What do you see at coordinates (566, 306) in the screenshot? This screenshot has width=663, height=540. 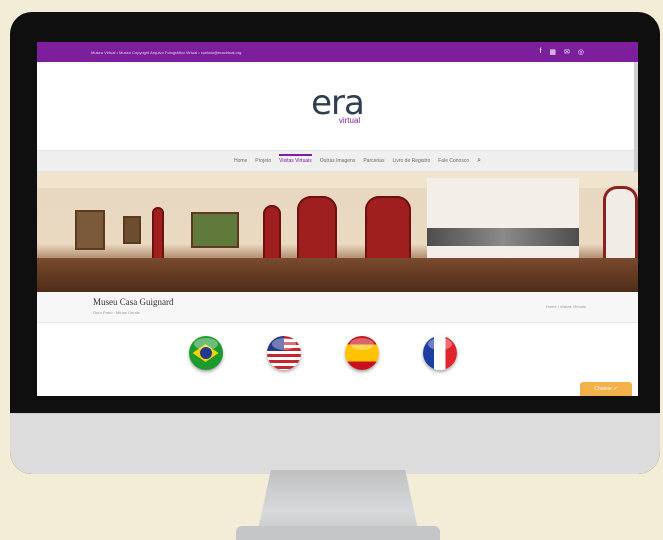 I see `breadcrumb: Home / Visitas Virtuais` at bounding box center [566, 306].